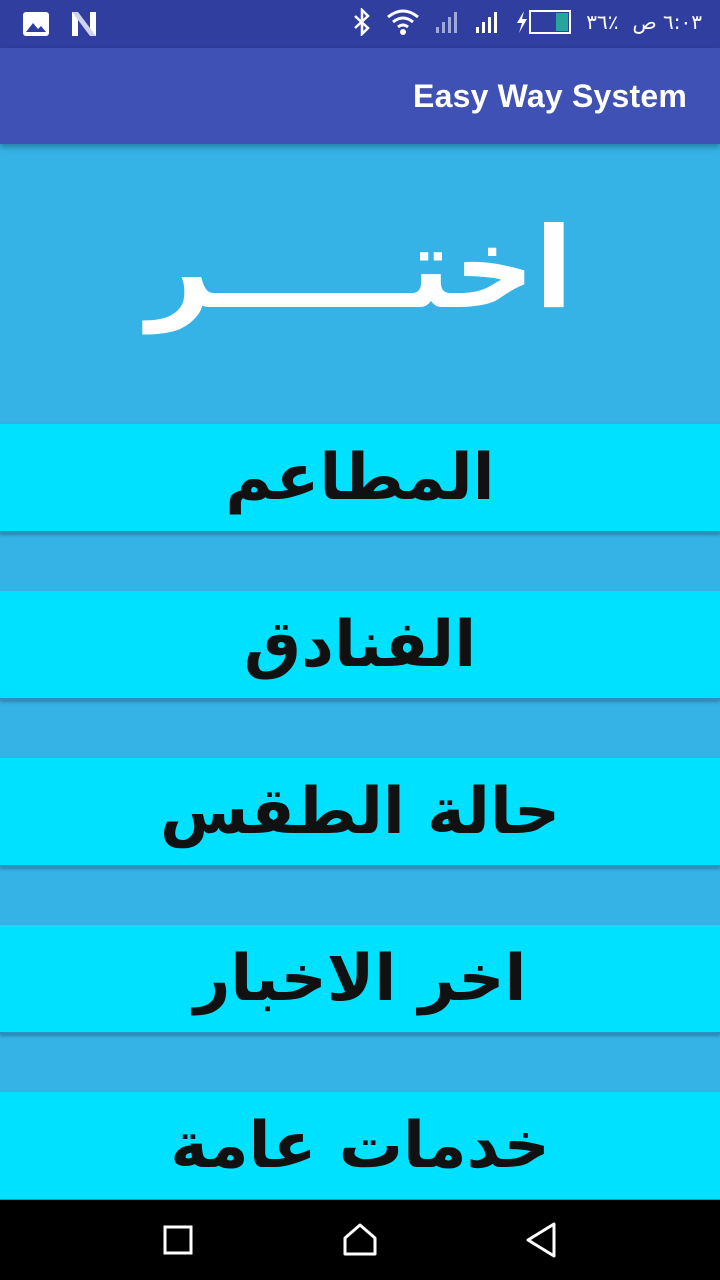 This screenshot has width=720, height=1280. What do you see at coordinates (544, 22) in the screenshot?
I see `battery-charging-icon` at bounding box center [544, 22].